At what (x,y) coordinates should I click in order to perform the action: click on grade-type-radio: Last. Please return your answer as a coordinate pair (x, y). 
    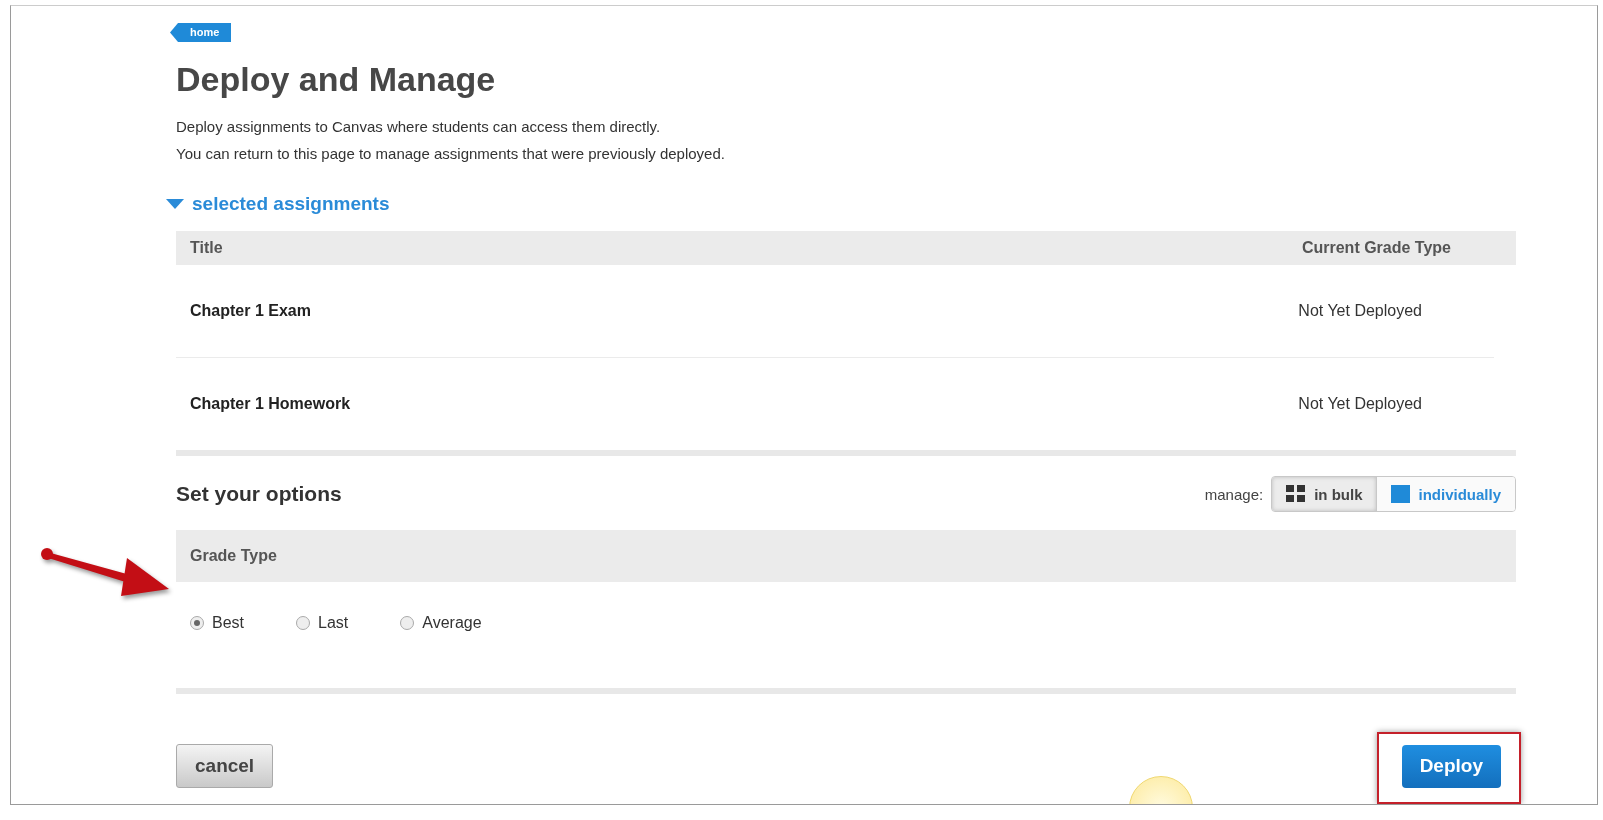
    Looking at the image, I should click on (322, 623).